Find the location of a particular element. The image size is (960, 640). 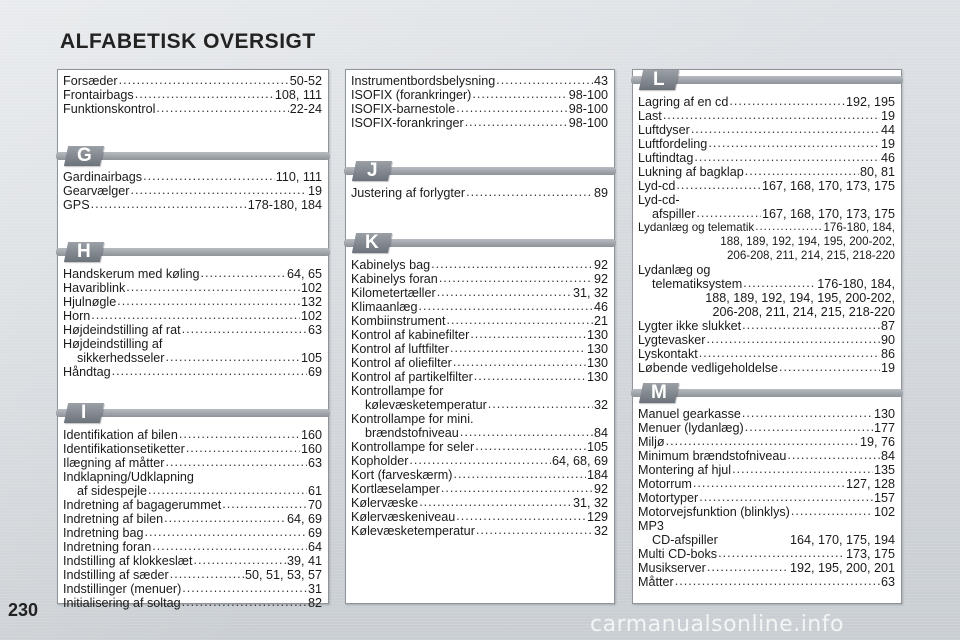

entry-term: Lygtevasker is located at coordinates (672, 340).